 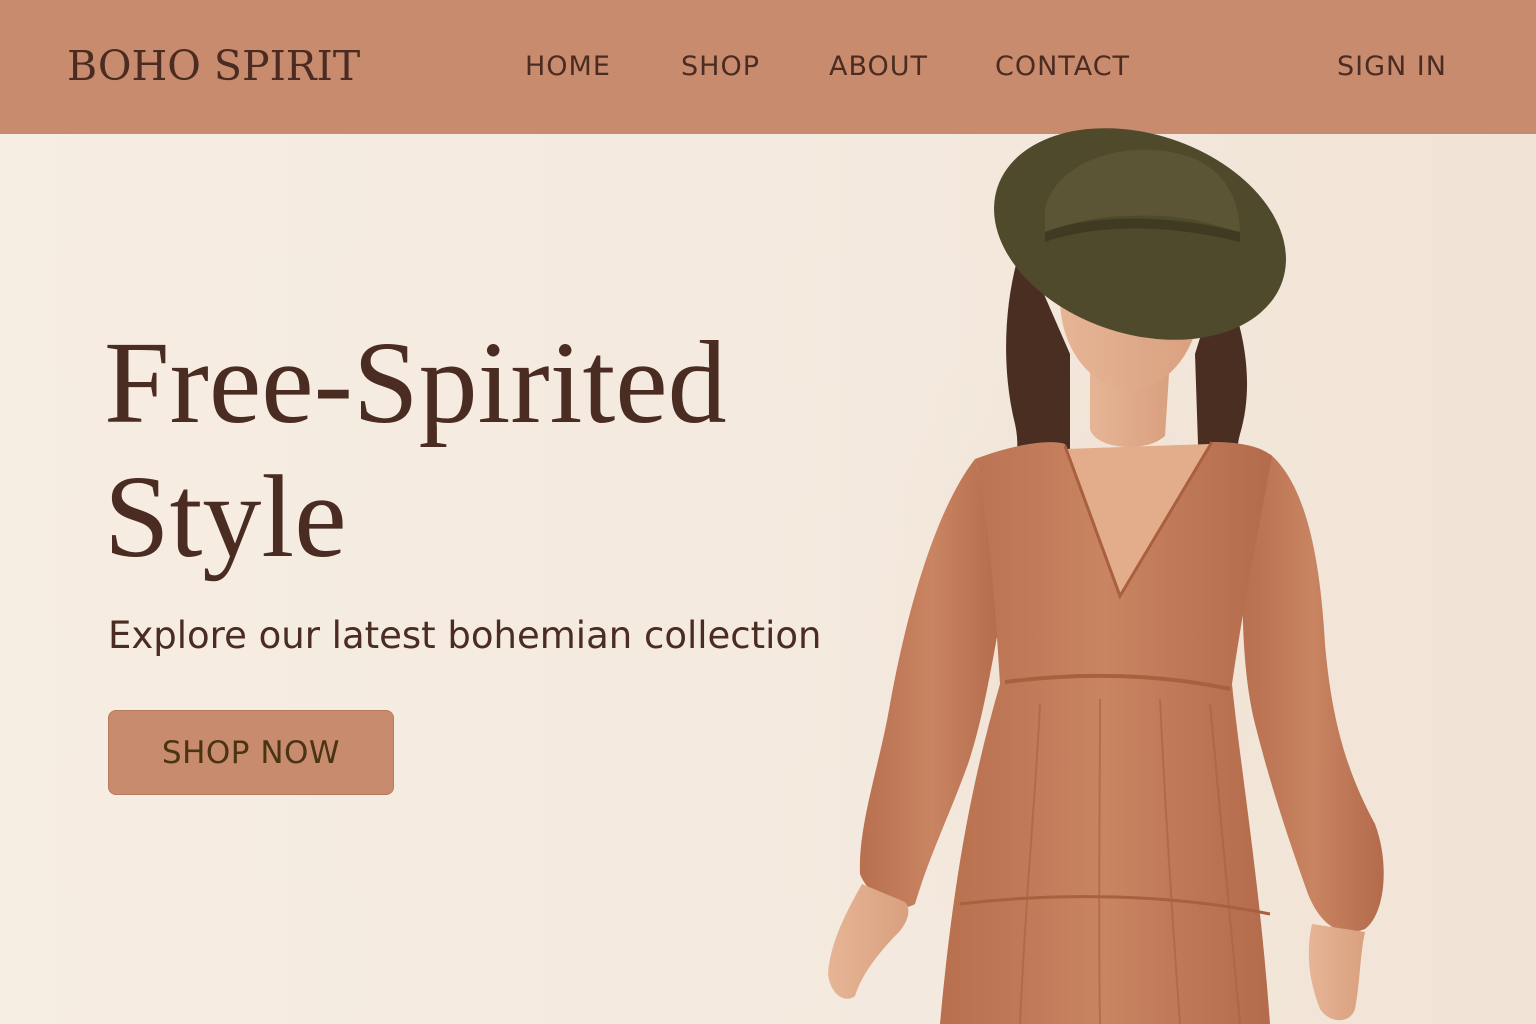 I want to click on nav-contact-link: CONTACT, so click(x=1062, y=66).